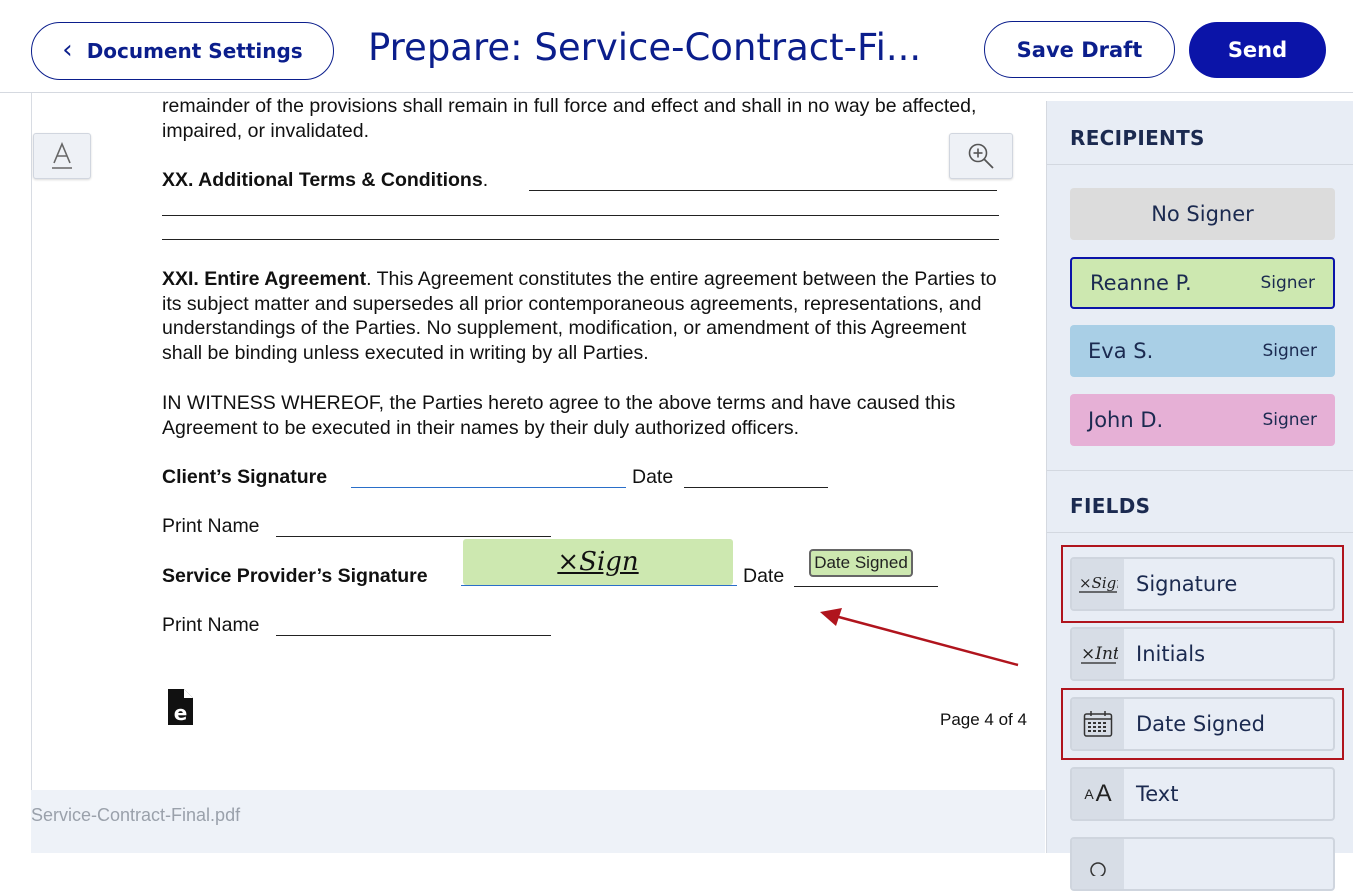  I want to click on signature-field: ×Sign, so click(598, 562).